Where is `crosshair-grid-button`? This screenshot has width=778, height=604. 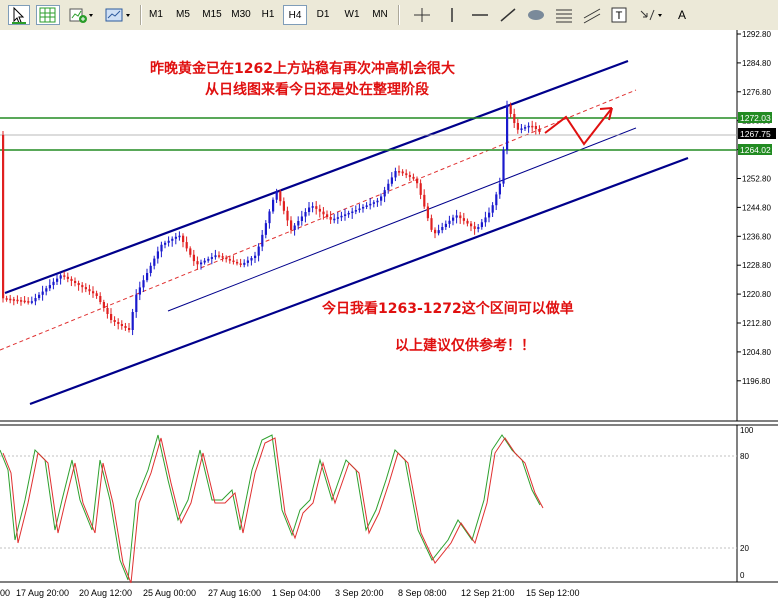 crosshair-grid-button is located at coordinates (48, 15).